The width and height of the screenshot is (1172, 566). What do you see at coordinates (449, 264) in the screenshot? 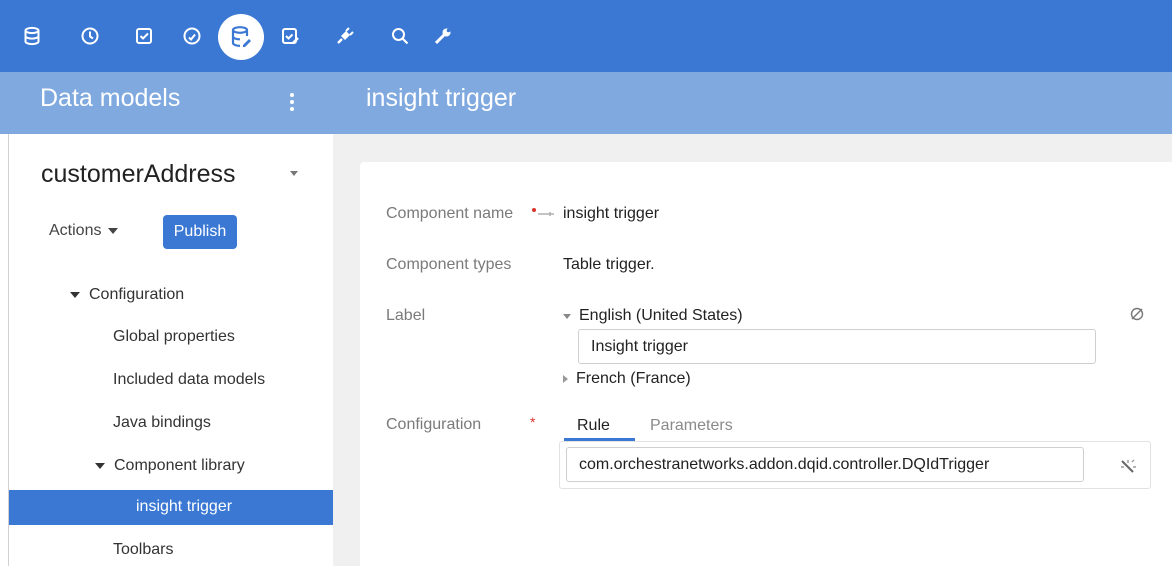
I see `component-types-label: Component types` at bounding box center [449, 264].